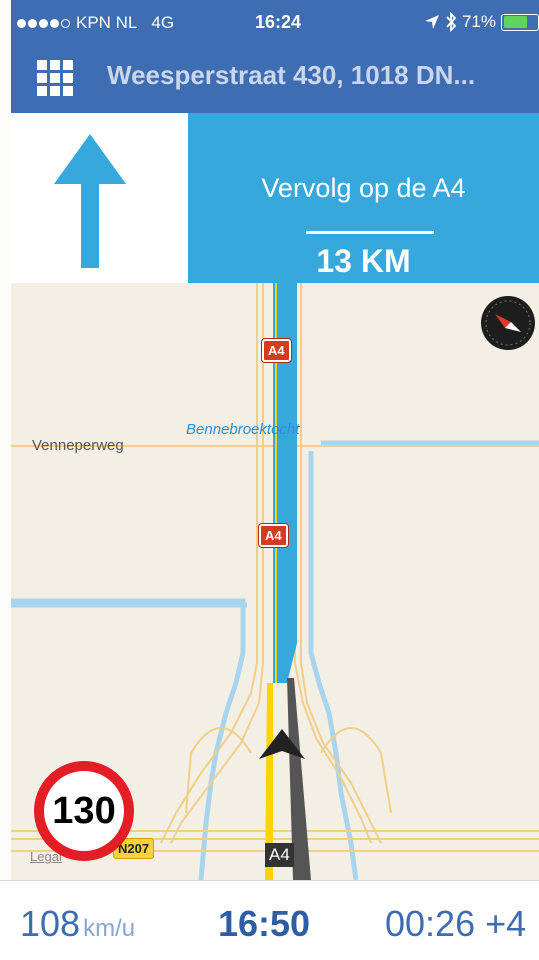 This screenshot has width=539, height=960. I want to click on network-type: 4G, so click(163, 22).